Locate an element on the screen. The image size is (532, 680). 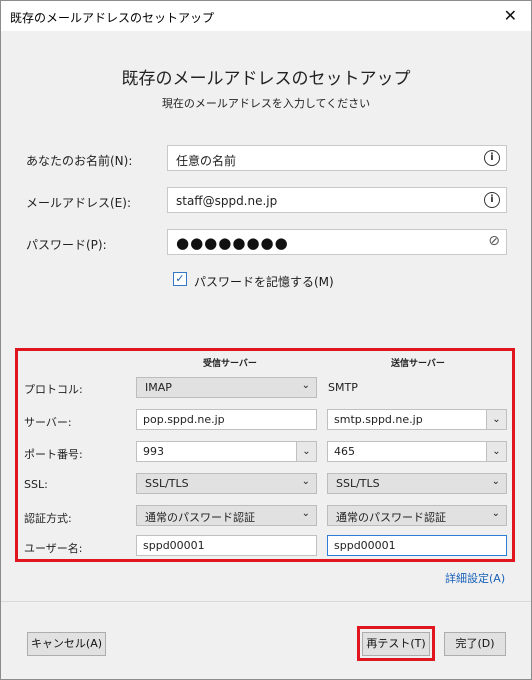
outgoing-ssl-value: SSL/TLS is located at coordinates (358, 483).